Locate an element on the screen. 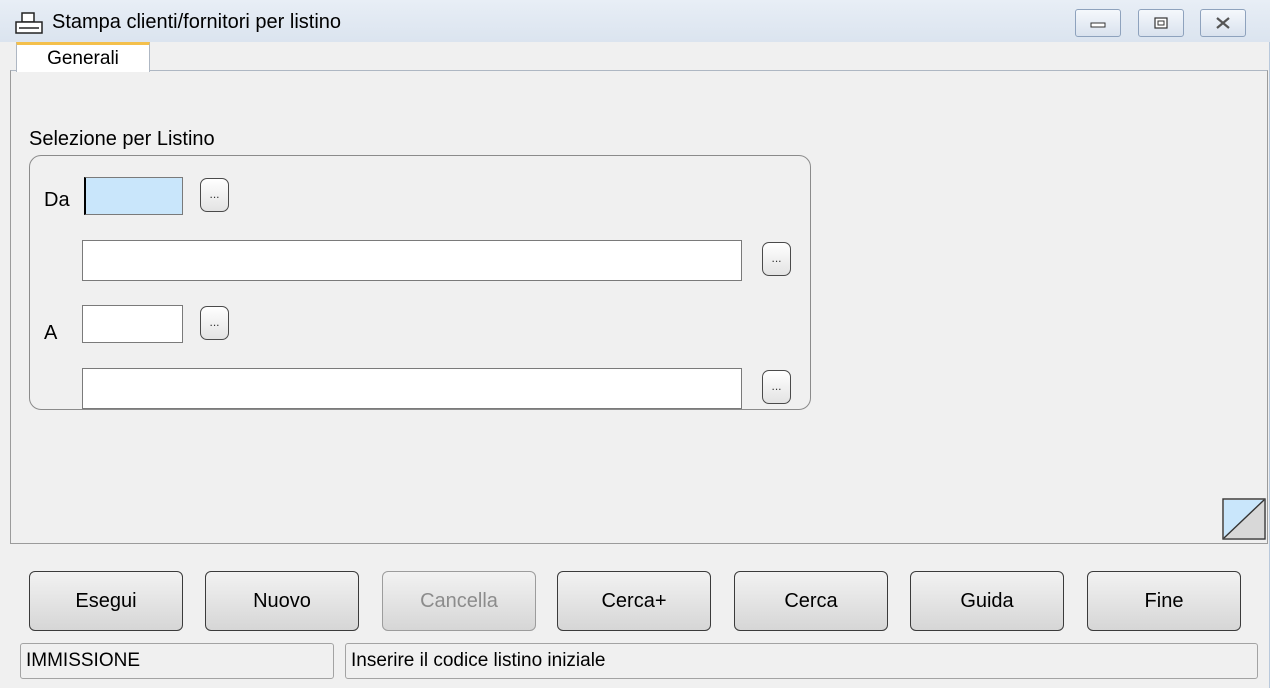 The height and width of the screenshot is (688, 1270). cancella-button: Cancella is located at coordinates (459, 601).